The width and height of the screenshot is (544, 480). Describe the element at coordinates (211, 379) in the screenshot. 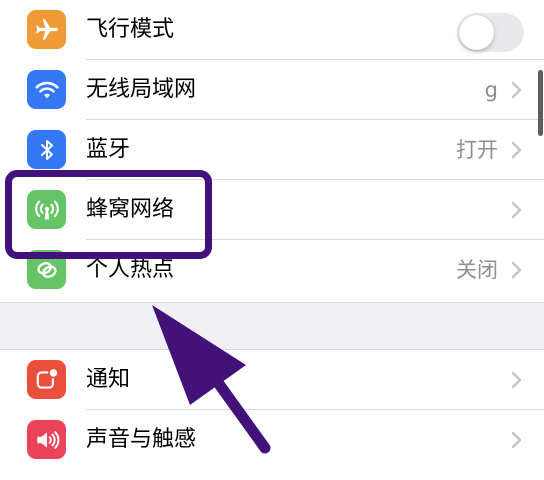

I see `pointer-arrow-annotation` at that location.